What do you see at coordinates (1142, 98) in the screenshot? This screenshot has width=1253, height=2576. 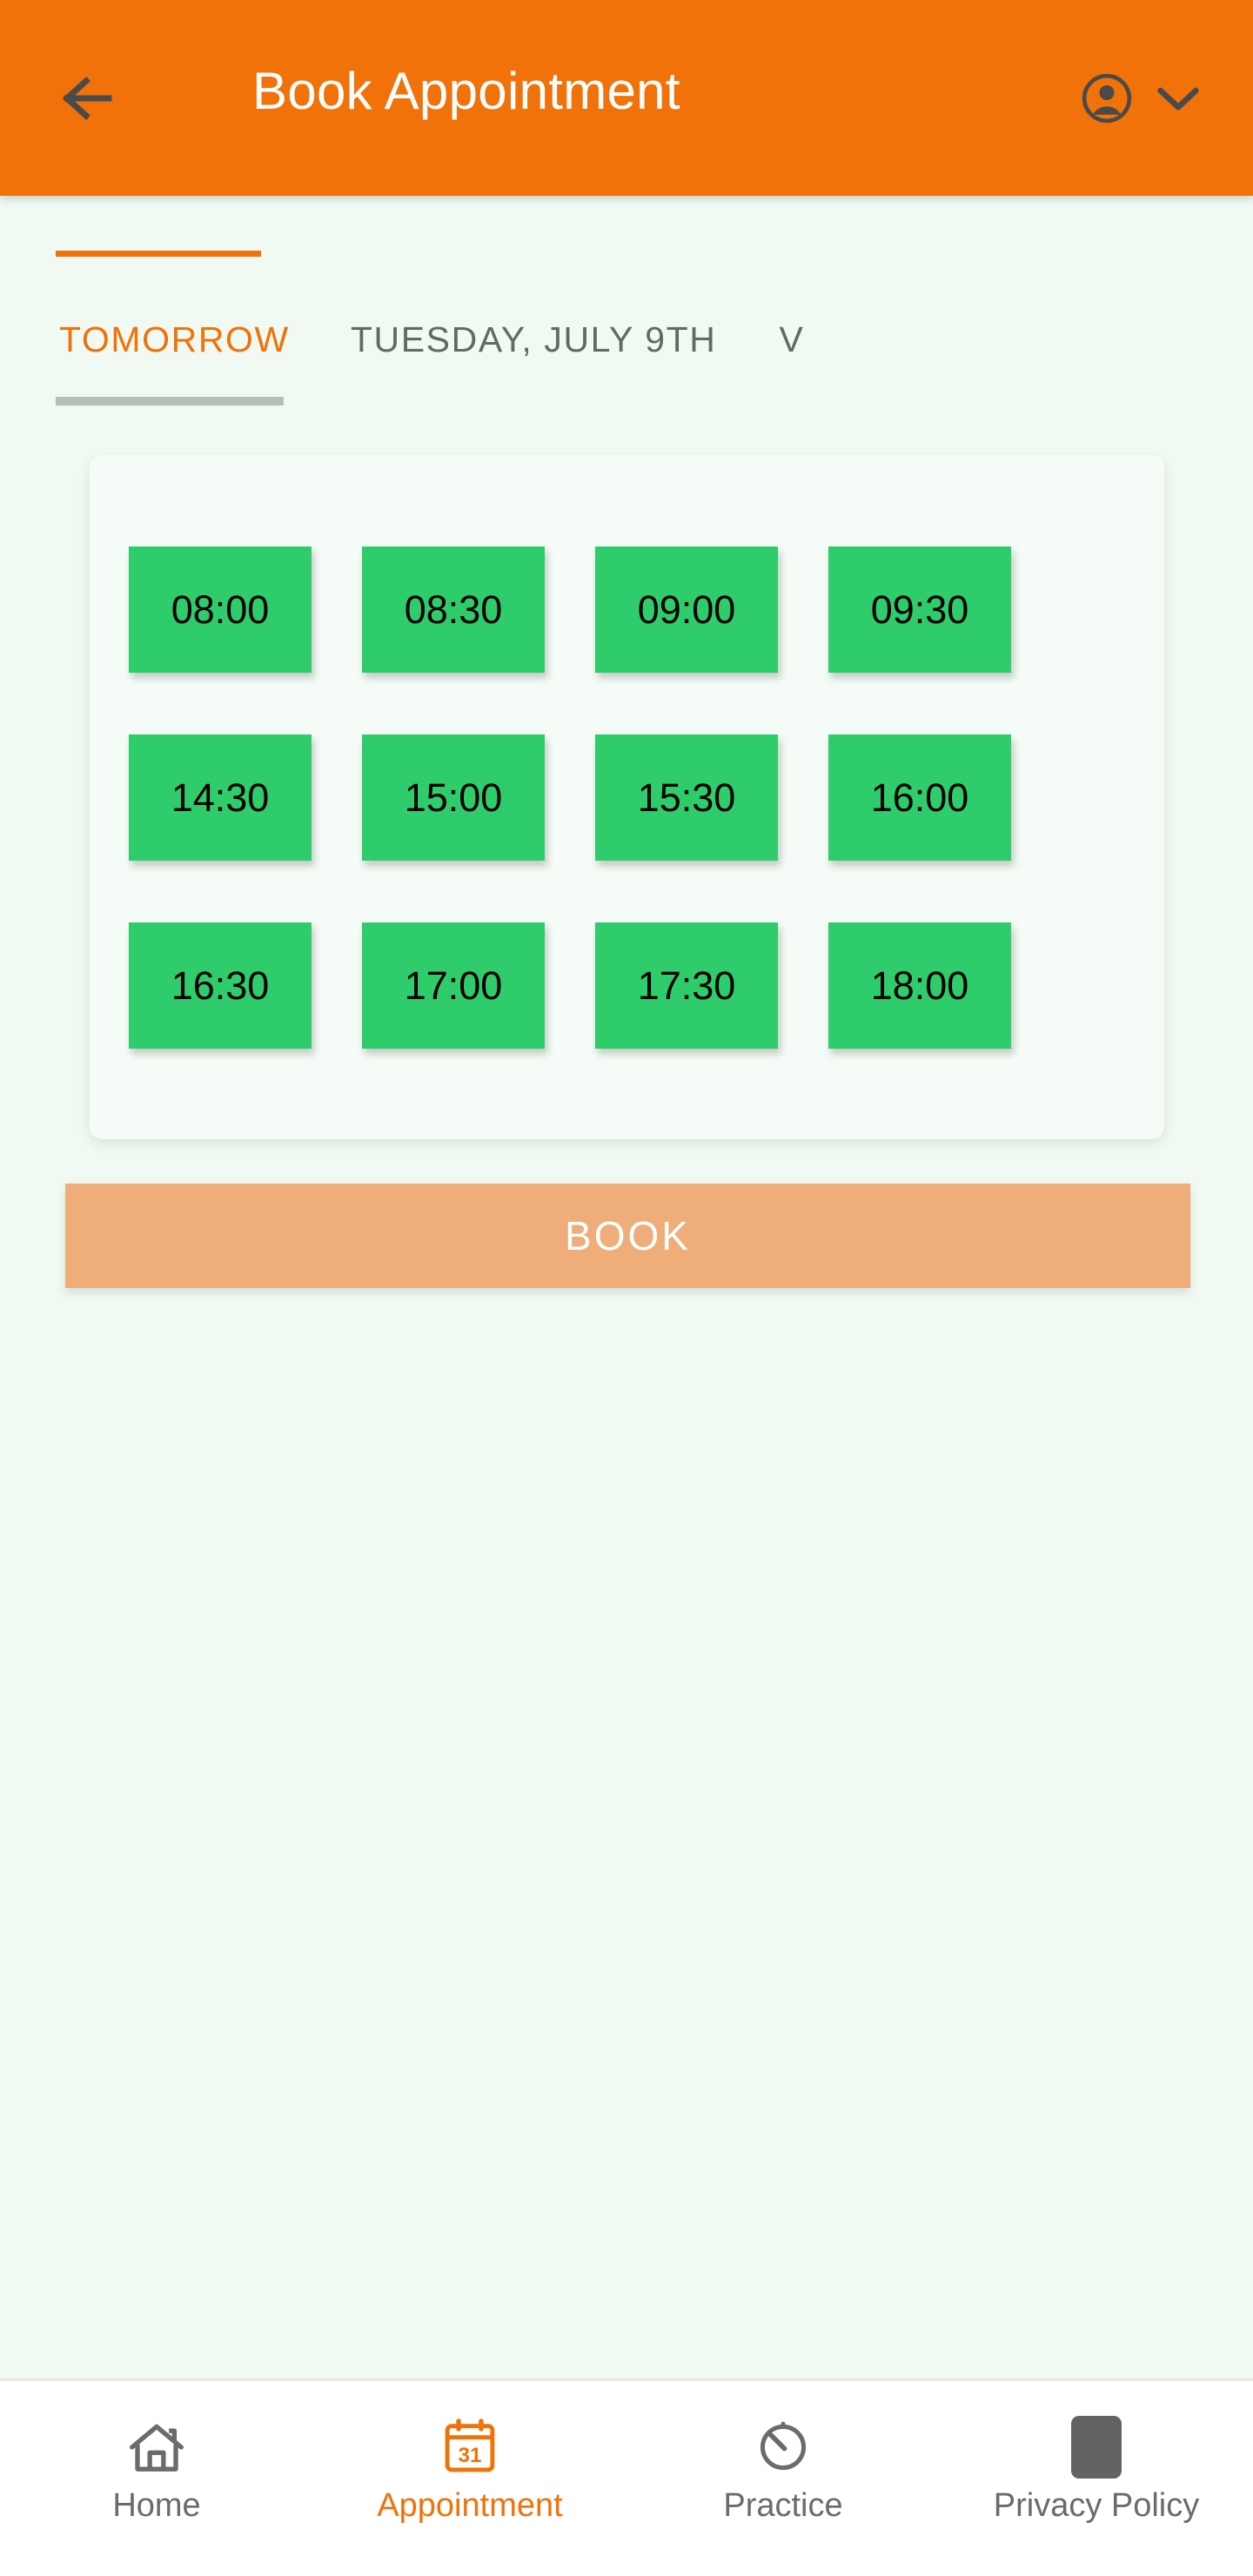 I see `header-actions` at bounding box center [1142, 98].